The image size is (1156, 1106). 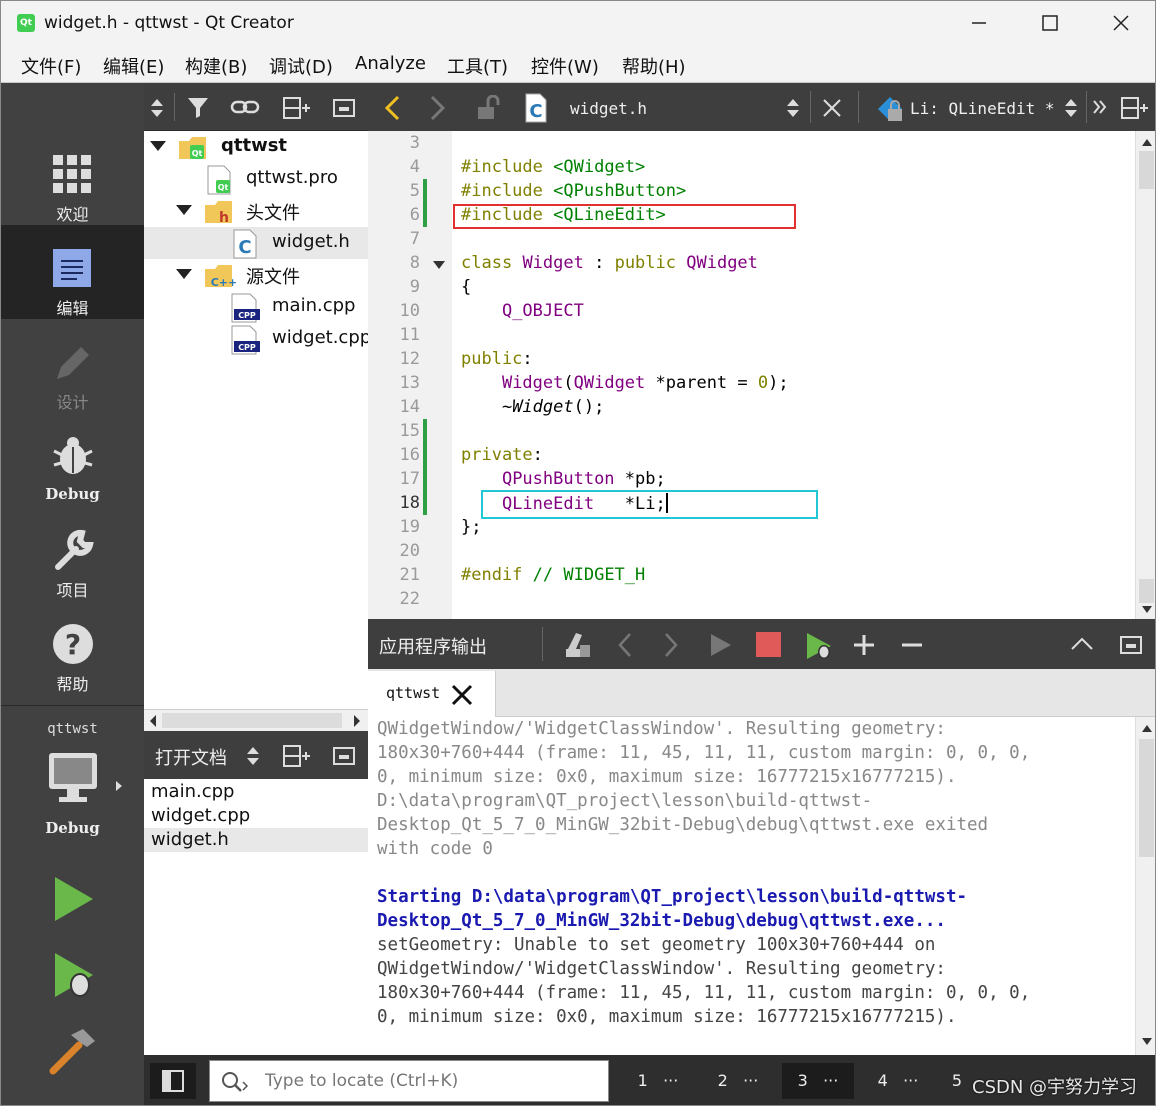 I want to click on menu-help: 帮助(H), so click(x=654, y=66).